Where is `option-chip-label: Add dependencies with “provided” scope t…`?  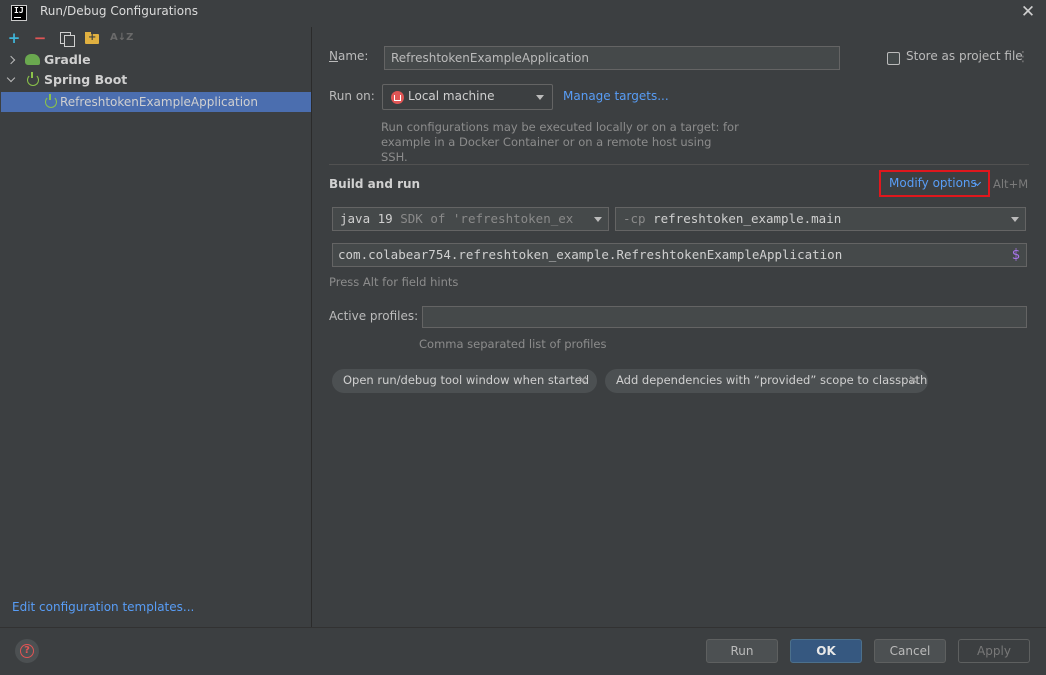 option-chip-label: Add dependencies with “provided” scope t… is located at coordinates (772, 380).